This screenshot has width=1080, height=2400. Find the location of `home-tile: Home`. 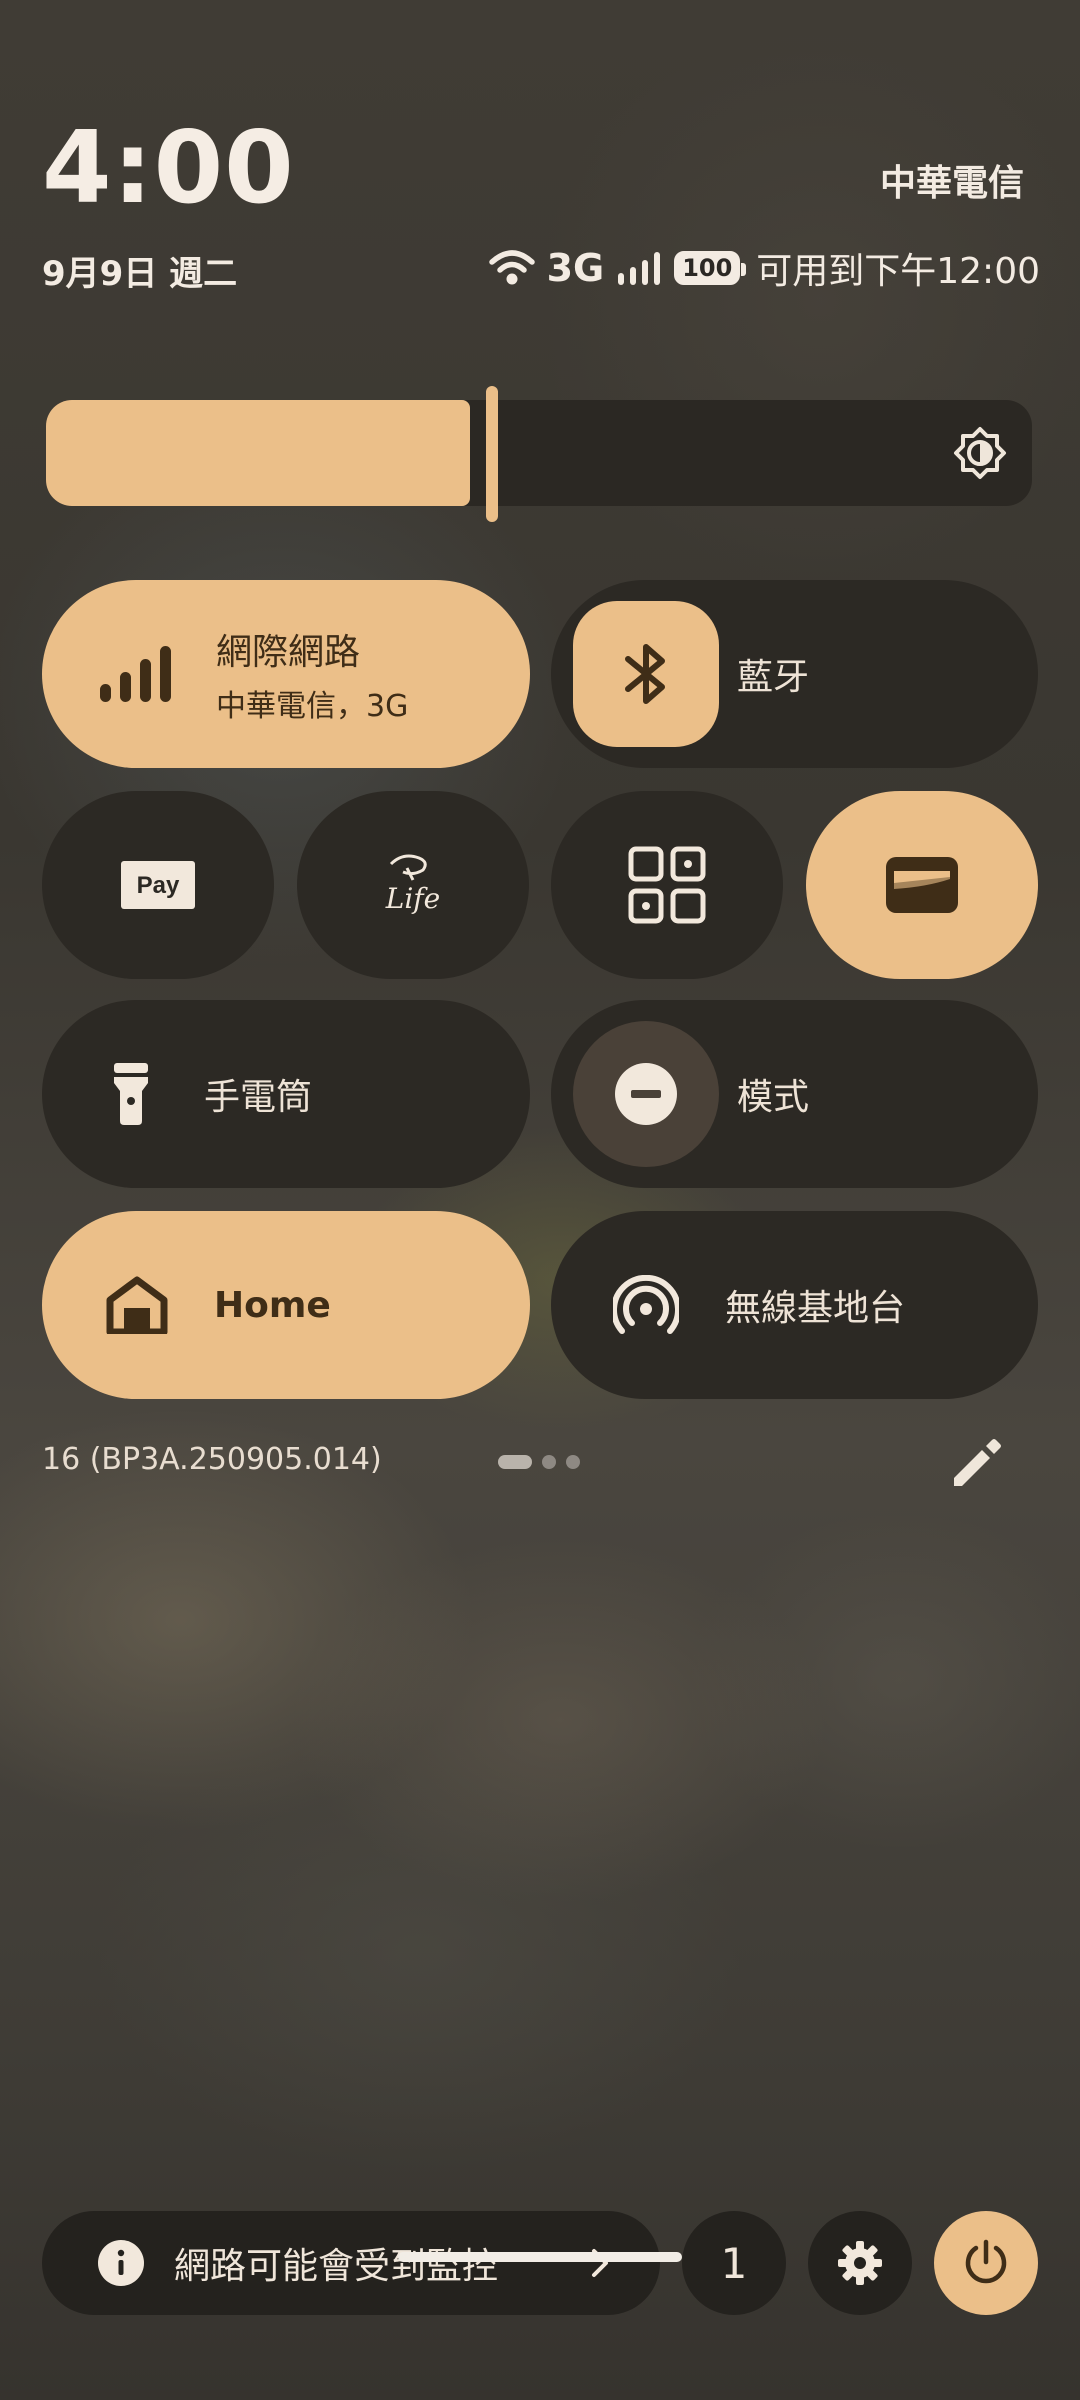

home-tile: Home is located at coordinates (286, 1305).